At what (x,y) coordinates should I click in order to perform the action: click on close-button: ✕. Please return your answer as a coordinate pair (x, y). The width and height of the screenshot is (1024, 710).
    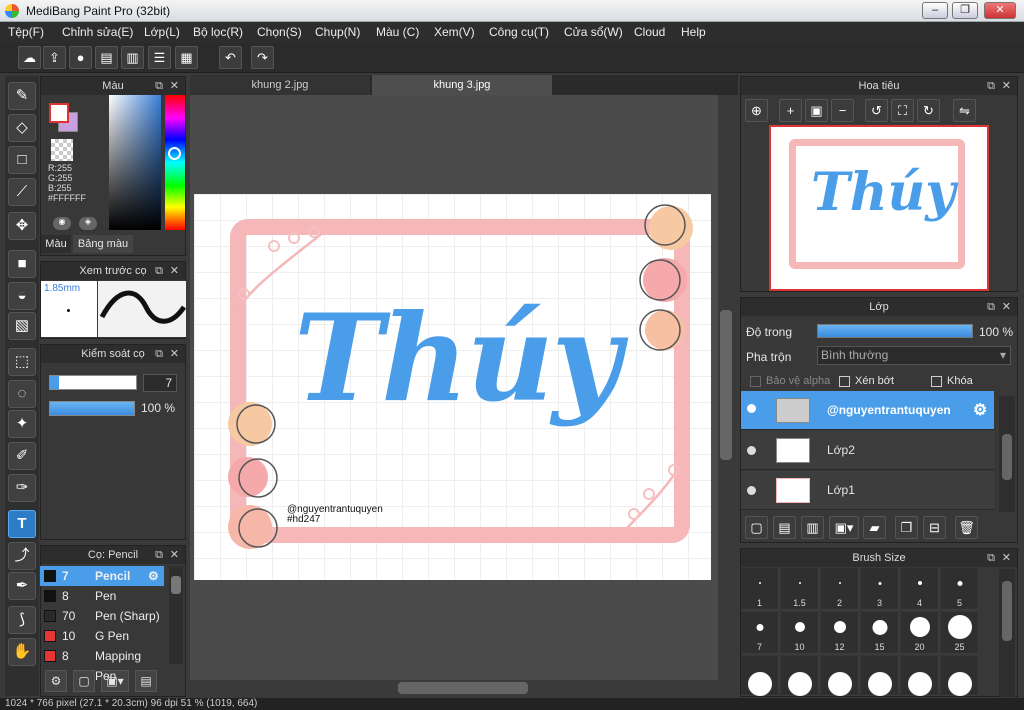
    Looking at the image, I should click on (1000, 10).